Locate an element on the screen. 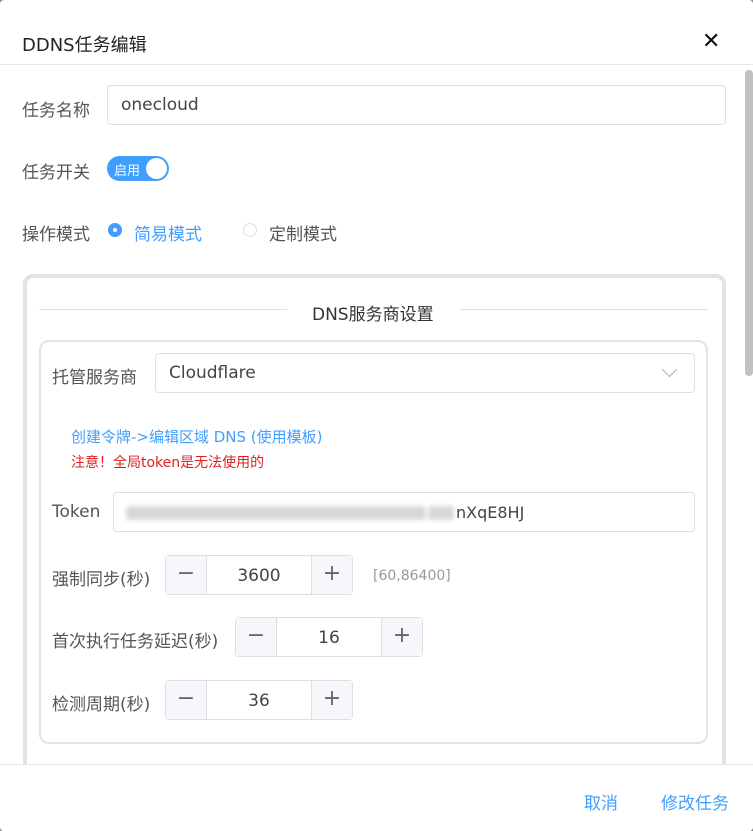 The width and height of the screenshot is (753, 831). dns-section-title: DNS服务商设置 is located at coordinates (373, 315).